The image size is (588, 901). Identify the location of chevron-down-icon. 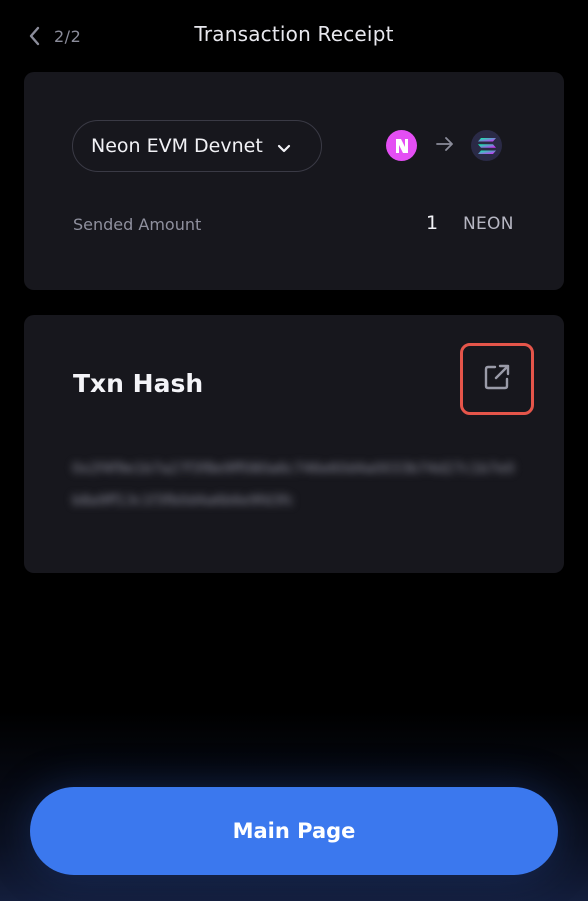
(284, 147).